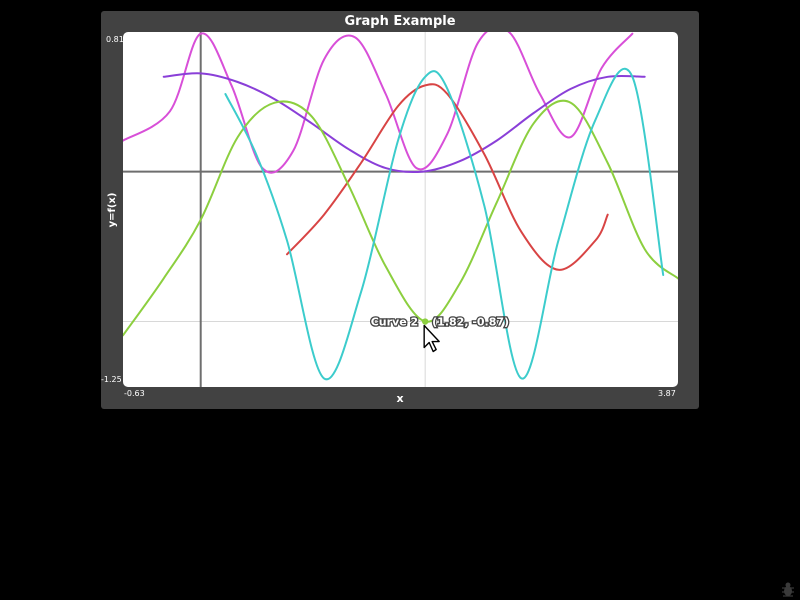 Image resolution: width=800 pixels, height=600 pixels. Describe the element at coordinates (112, 210) in the screenshot. I see `y-axis-label: y=f(x)` at that location.